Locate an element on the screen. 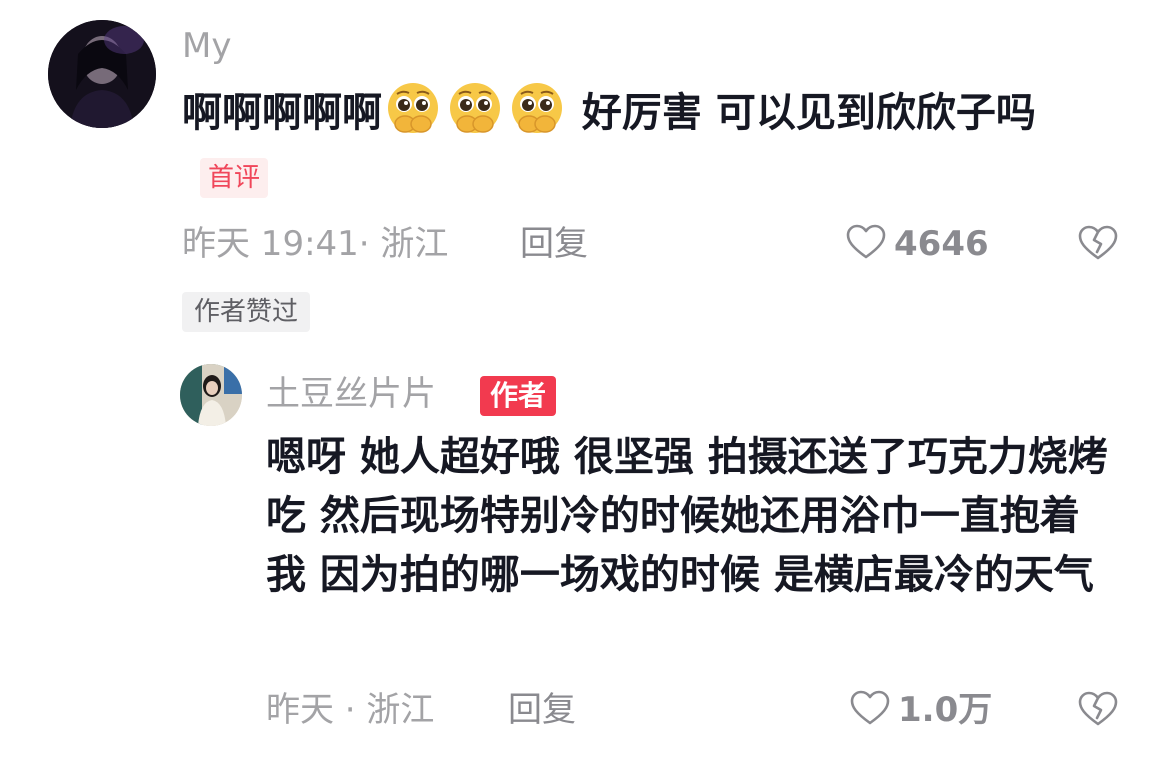 This screenshot has width=1169, height=769. reply-like-count: 1.0万 is located at coordinates (945, 710).